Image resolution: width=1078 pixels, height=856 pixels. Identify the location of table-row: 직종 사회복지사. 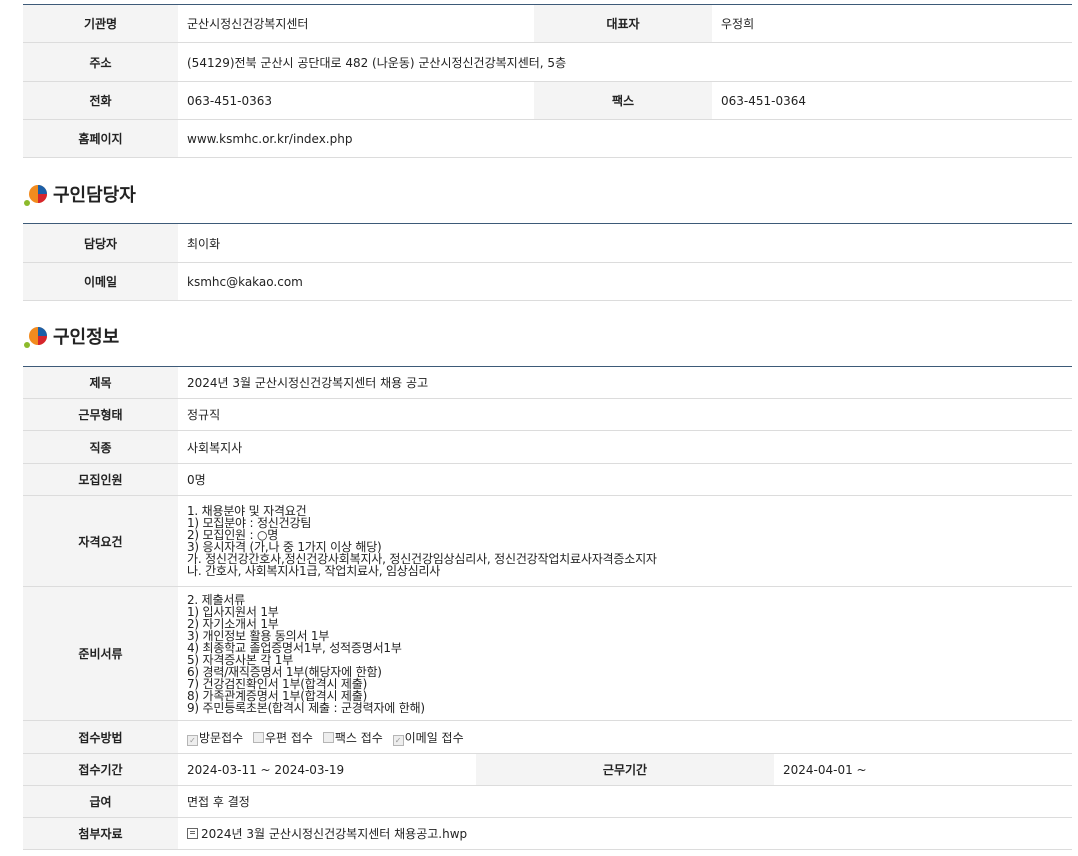
(547, 447).